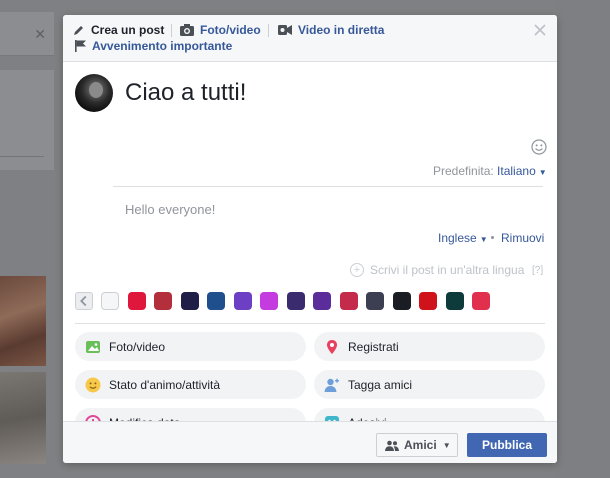 This screenshot has height=478, width=610. I want to click on emoji-icon, so click(539, 147).